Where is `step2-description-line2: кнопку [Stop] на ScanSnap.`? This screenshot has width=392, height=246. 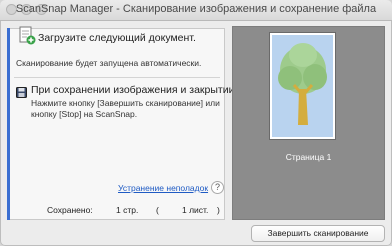
step2-description-line2: кнопку [Stop] на ScanSnap. is located at coordinates (84, 114).